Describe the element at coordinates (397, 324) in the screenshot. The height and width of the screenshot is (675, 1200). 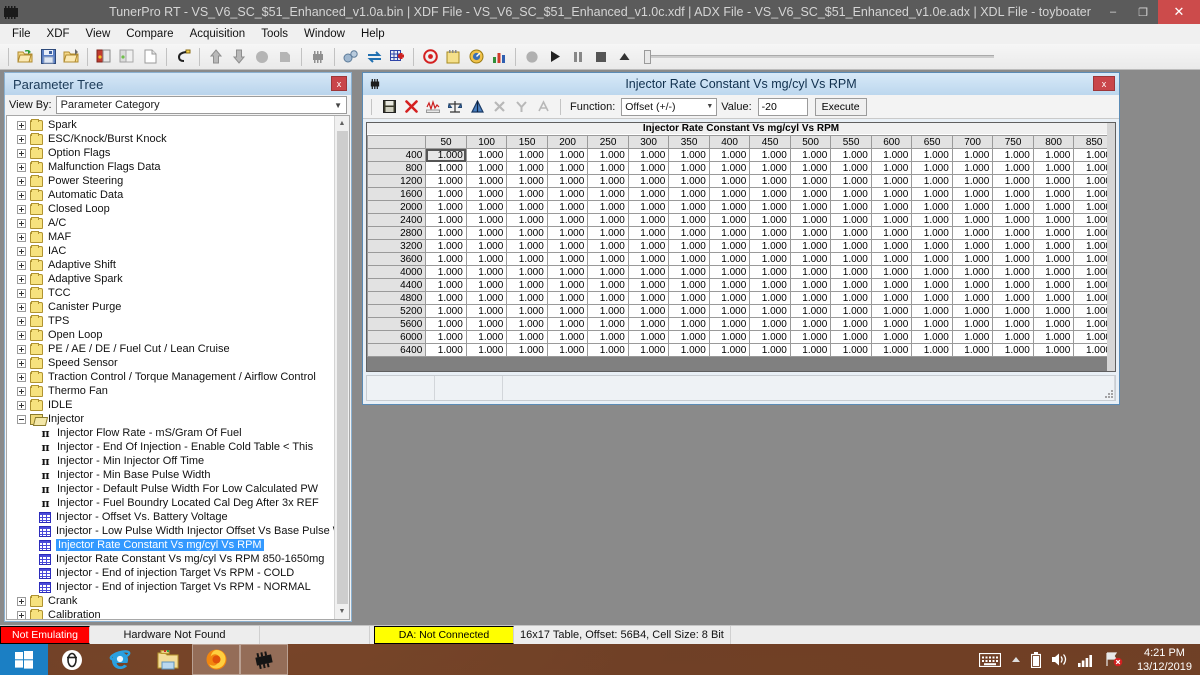
I see `row-header: 5600` at that location.